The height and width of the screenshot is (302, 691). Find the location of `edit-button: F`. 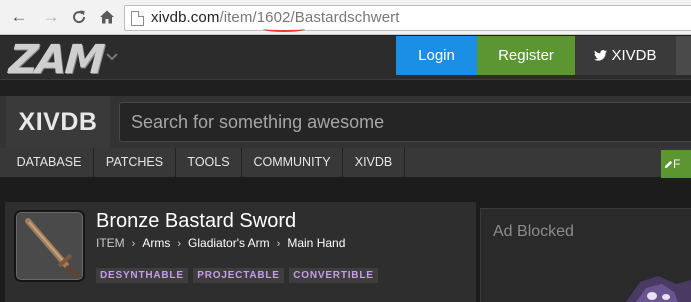

edit-button: F is located at coordinates (676, 164).